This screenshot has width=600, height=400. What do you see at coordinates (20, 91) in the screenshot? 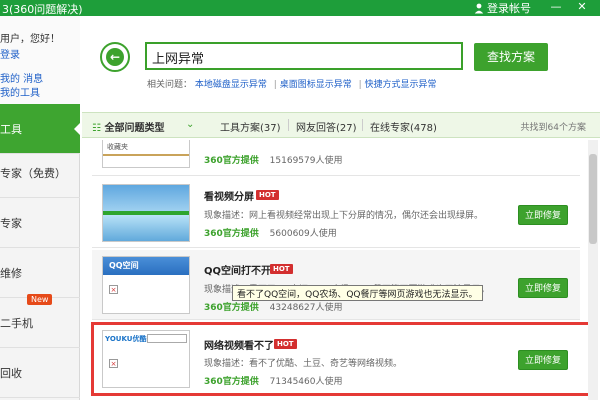
I see `my-tools-link: 我的工具` at bounding box center [20, 91].